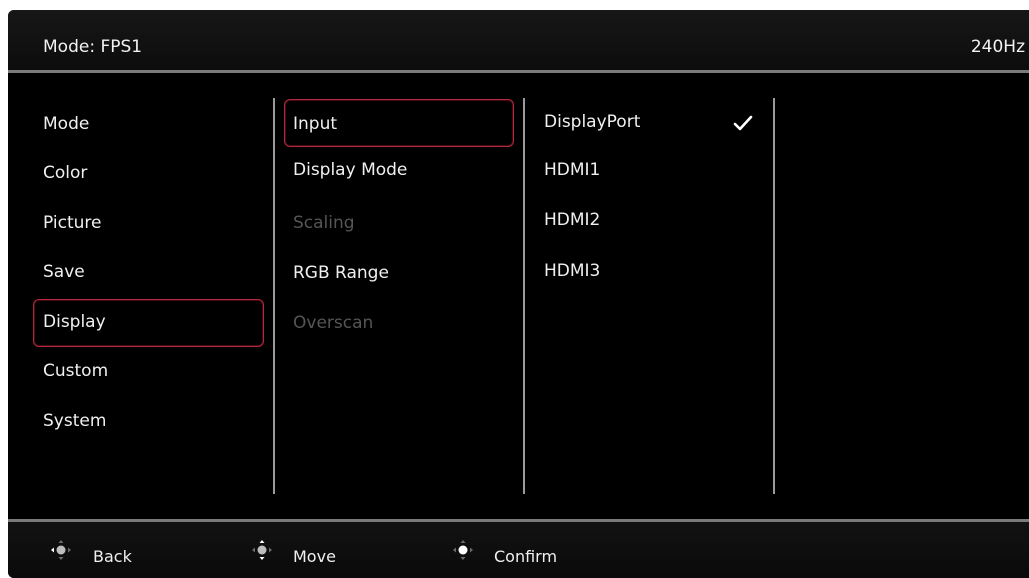 Image resolution: width=1029 pixels, height=578 pixels. What do you see at coordinates (315, 124) in the screenshot?
I see `submenu-item-input: Input` at bounding box center [315, 124].